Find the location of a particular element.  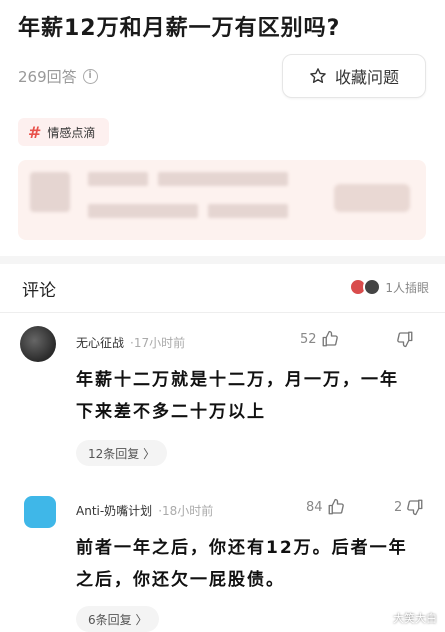

hash-icon: # is located at coordinates (35, 132).